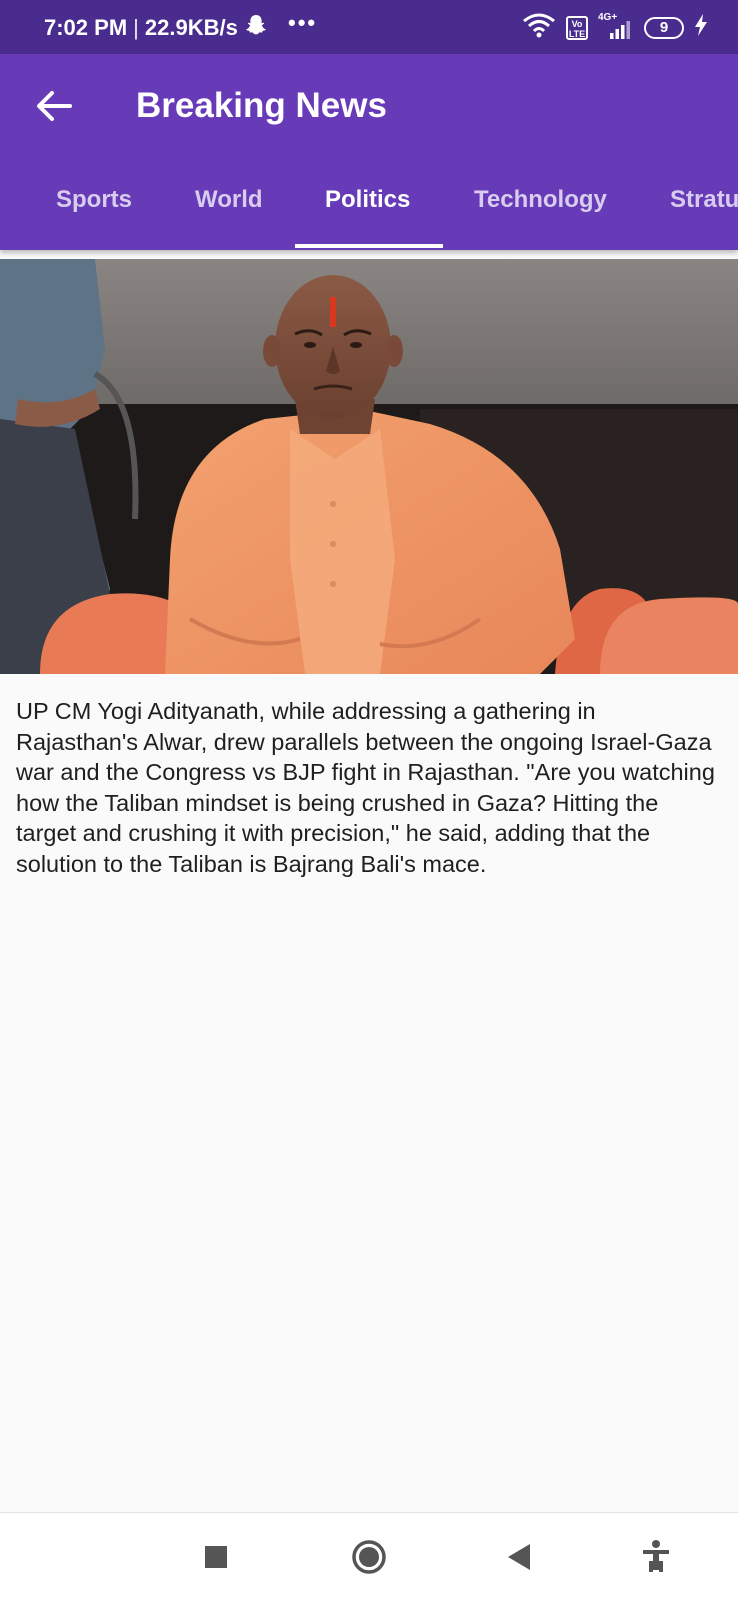 The height and width of the screenshot is (1600, 738). I want to click on back-button, so click(54, 106).